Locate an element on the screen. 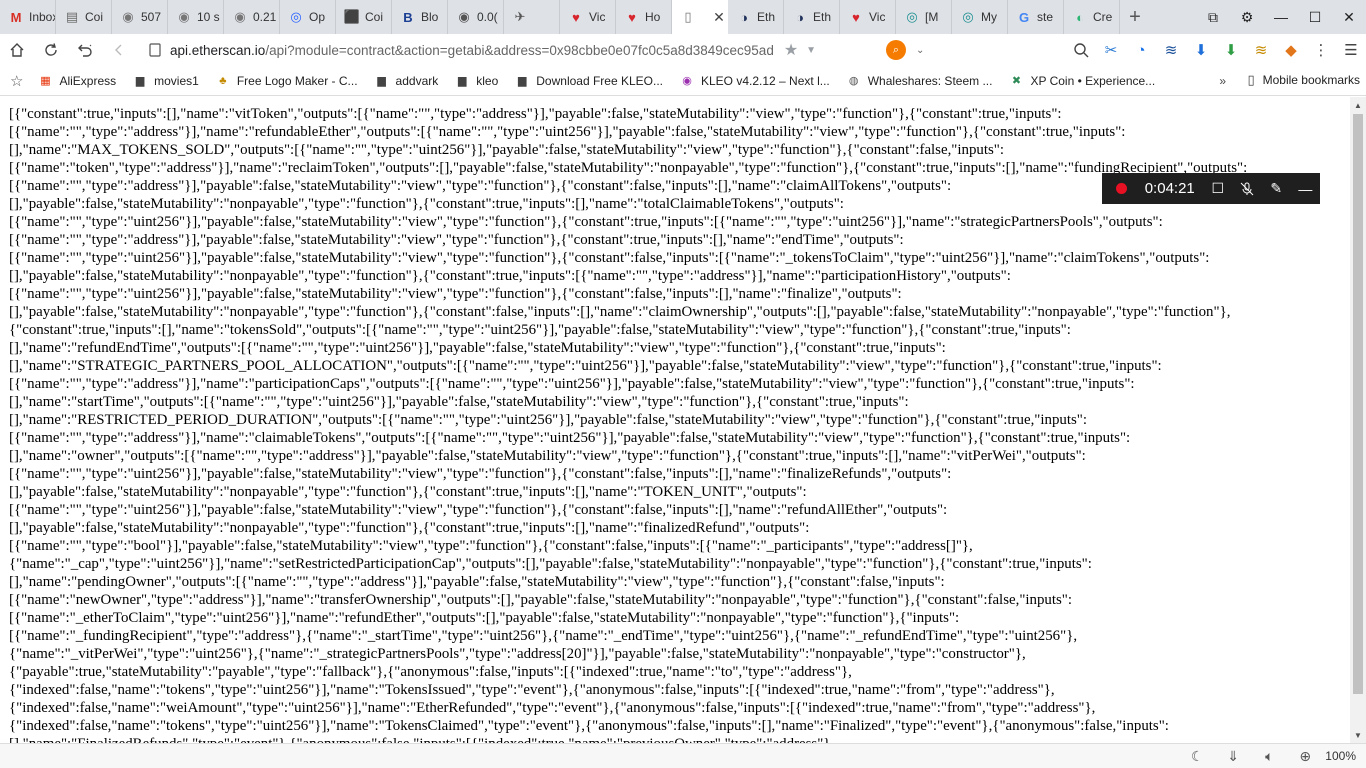 This screenshot has width=1366, height=768. bookmark-dropdown-icon: ▼ is located at coordinates (811, 50).